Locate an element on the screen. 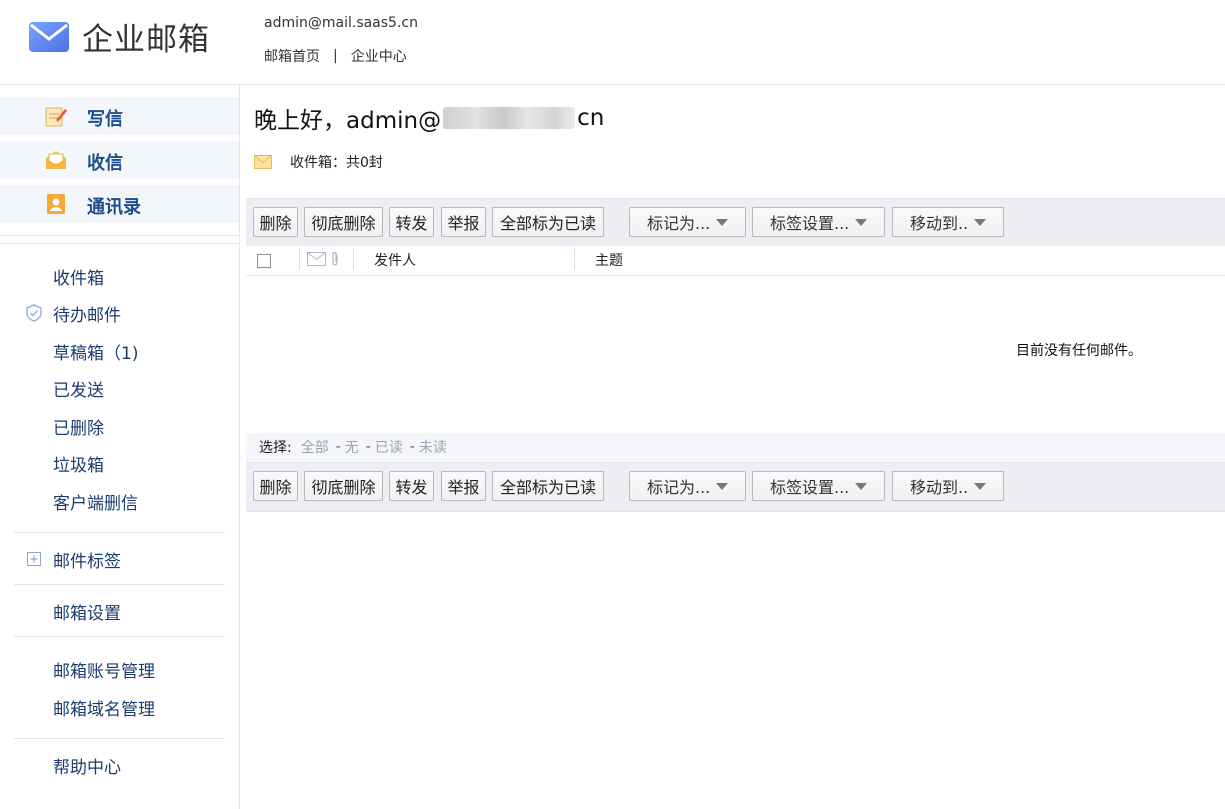 The width and height of the screenshot is (1225, 809). receive-icon is located at coordinates (56, 160).